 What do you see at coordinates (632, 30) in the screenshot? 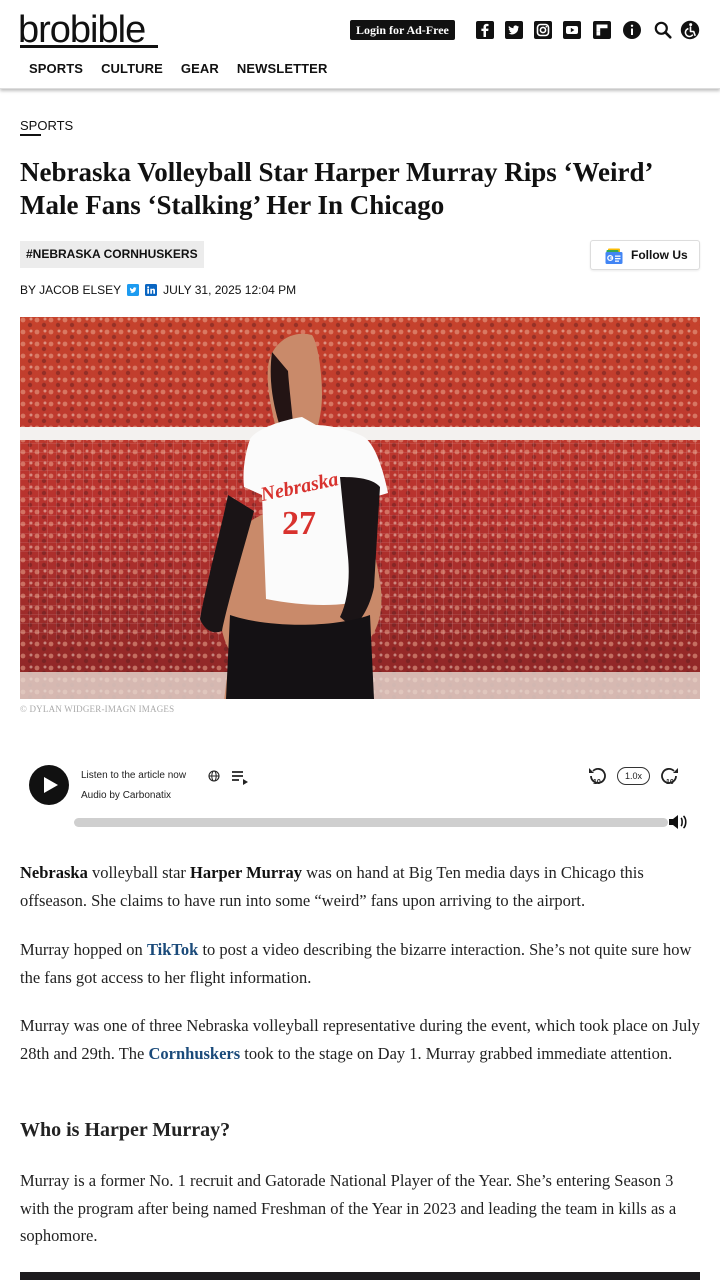
I see `info-icon` at bounding box center [632, 30].